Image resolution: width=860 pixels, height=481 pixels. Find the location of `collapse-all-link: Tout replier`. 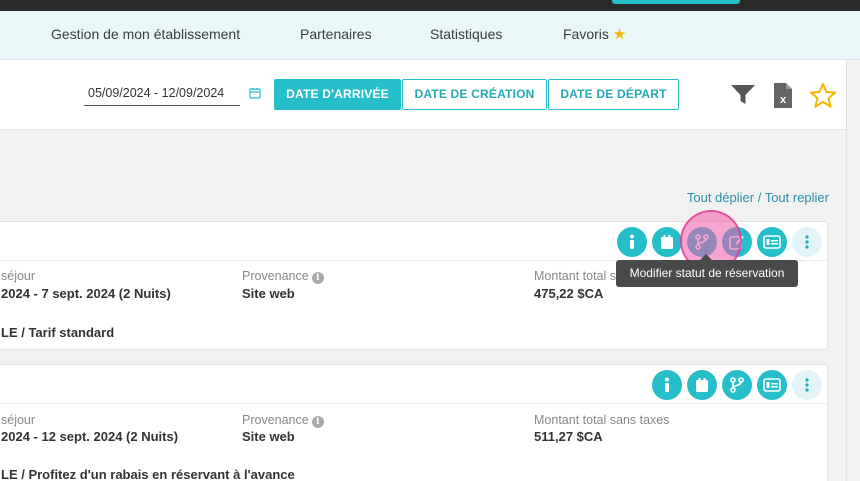

collapse-all-link: Tout replier is located at coordinates (797, 197).